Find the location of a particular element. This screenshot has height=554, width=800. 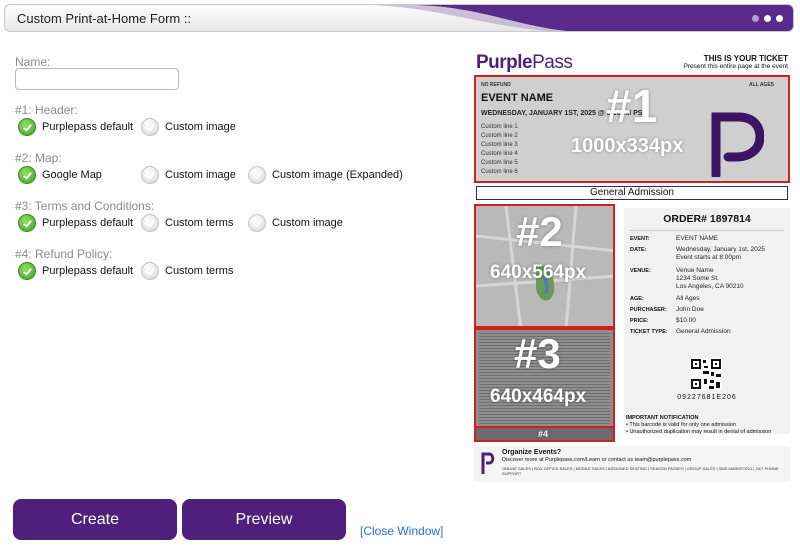

header-option-purplepass-default: Purplepass default is located at coordinates (75, 127).